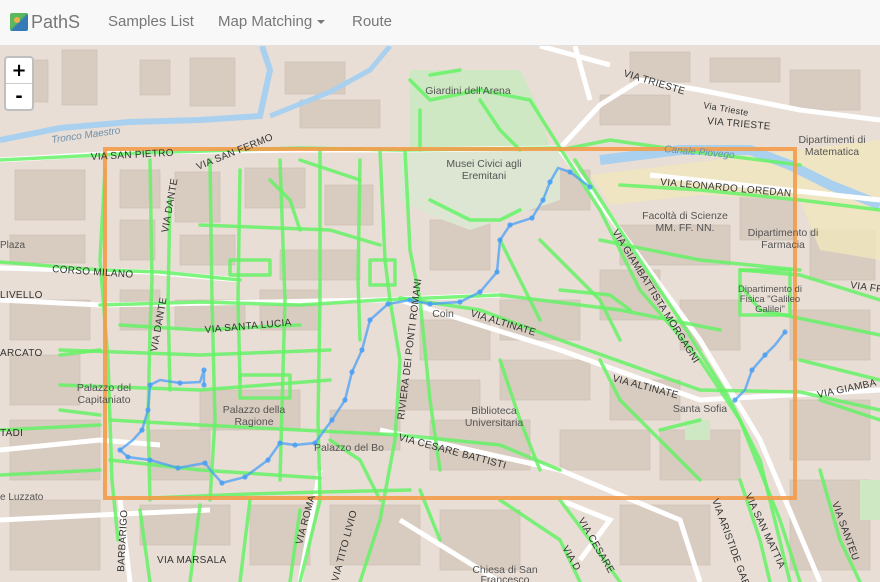  I want to click on label-santa-sofia: Santa Sofia, so click(700, 409).